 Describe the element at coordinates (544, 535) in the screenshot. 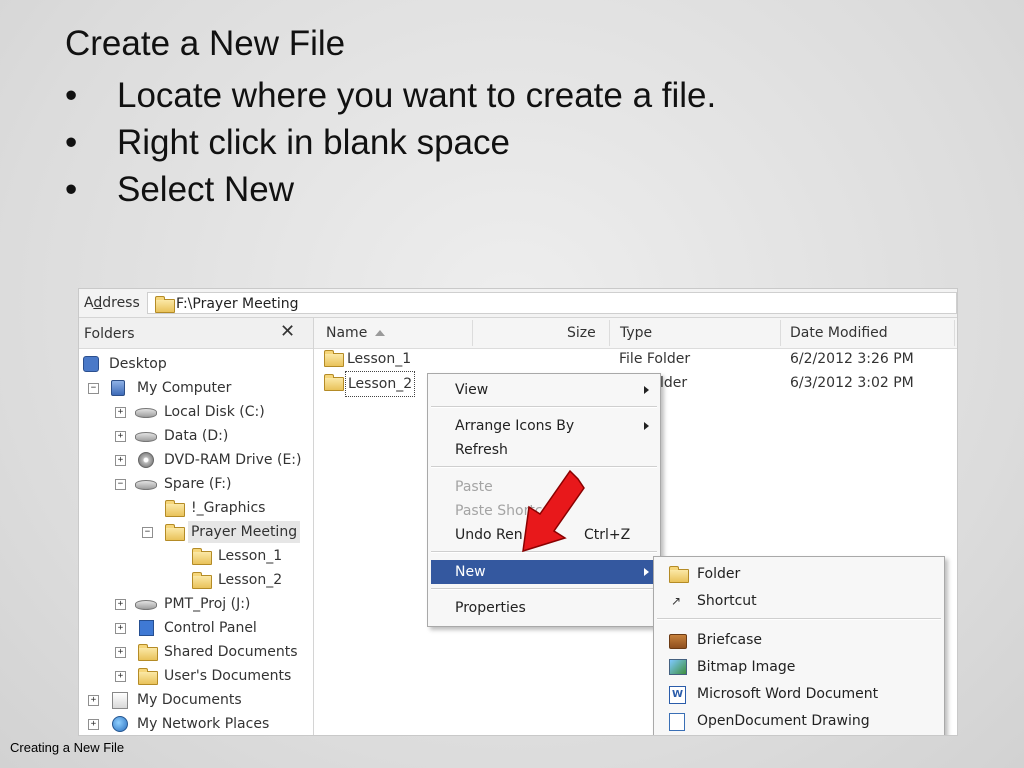

I see `menu-item-undo-rename: Undo Ren Ctrl+Z` at that location.